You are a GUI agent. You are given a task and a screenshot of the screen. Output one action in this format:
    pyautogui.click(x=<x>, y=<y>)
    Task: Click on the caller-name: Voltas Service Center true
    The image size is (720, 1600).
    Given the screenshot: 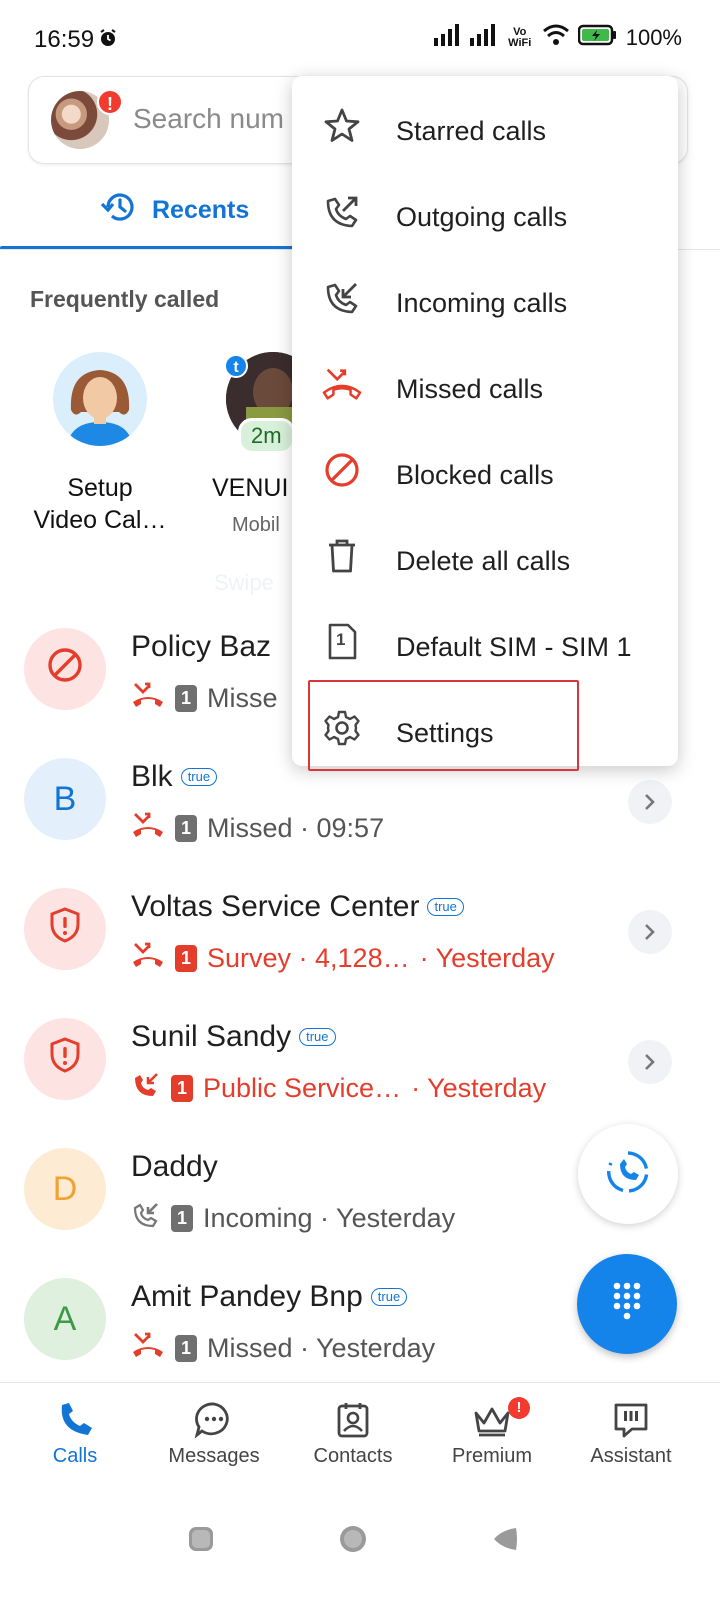 What is the action you would take?
    pyautogui.click(x=297, y=907)
    